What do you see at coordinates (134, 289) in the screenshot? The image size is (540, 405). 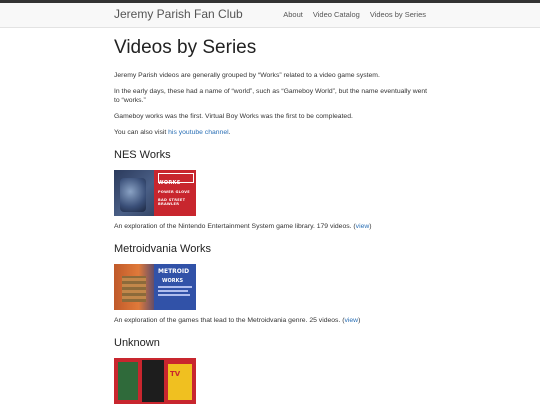 I see `metroid-sprite-art` at bounding box center [134, 289].